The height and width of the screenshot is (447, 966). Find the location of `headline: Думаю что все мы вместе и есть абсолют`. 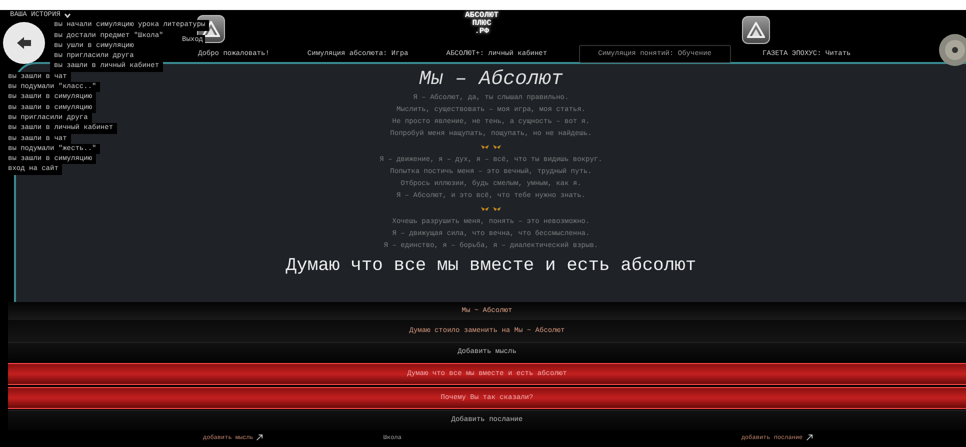

headline: Думаю что все мы вместе и есть абсолют is located at coordinates (491, 266).